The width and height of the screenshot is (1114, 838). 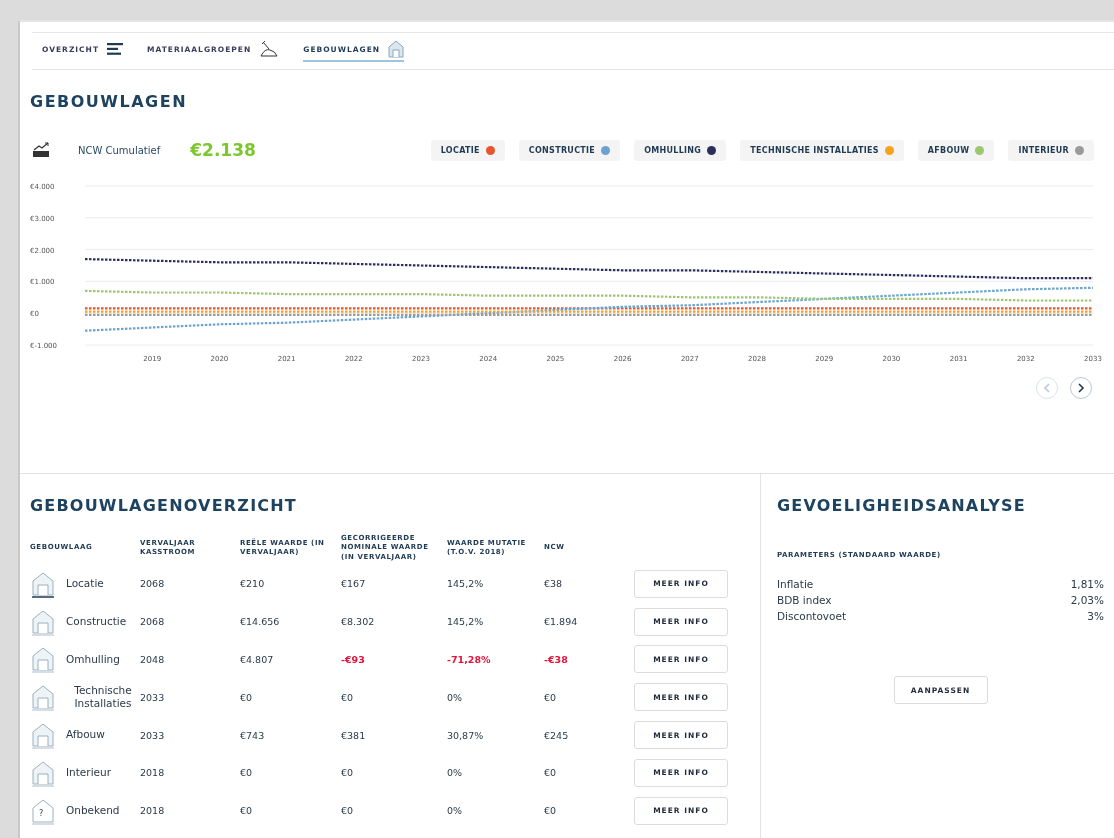 I want to click on table-cell-text: €381, so click(x=354, y=735).